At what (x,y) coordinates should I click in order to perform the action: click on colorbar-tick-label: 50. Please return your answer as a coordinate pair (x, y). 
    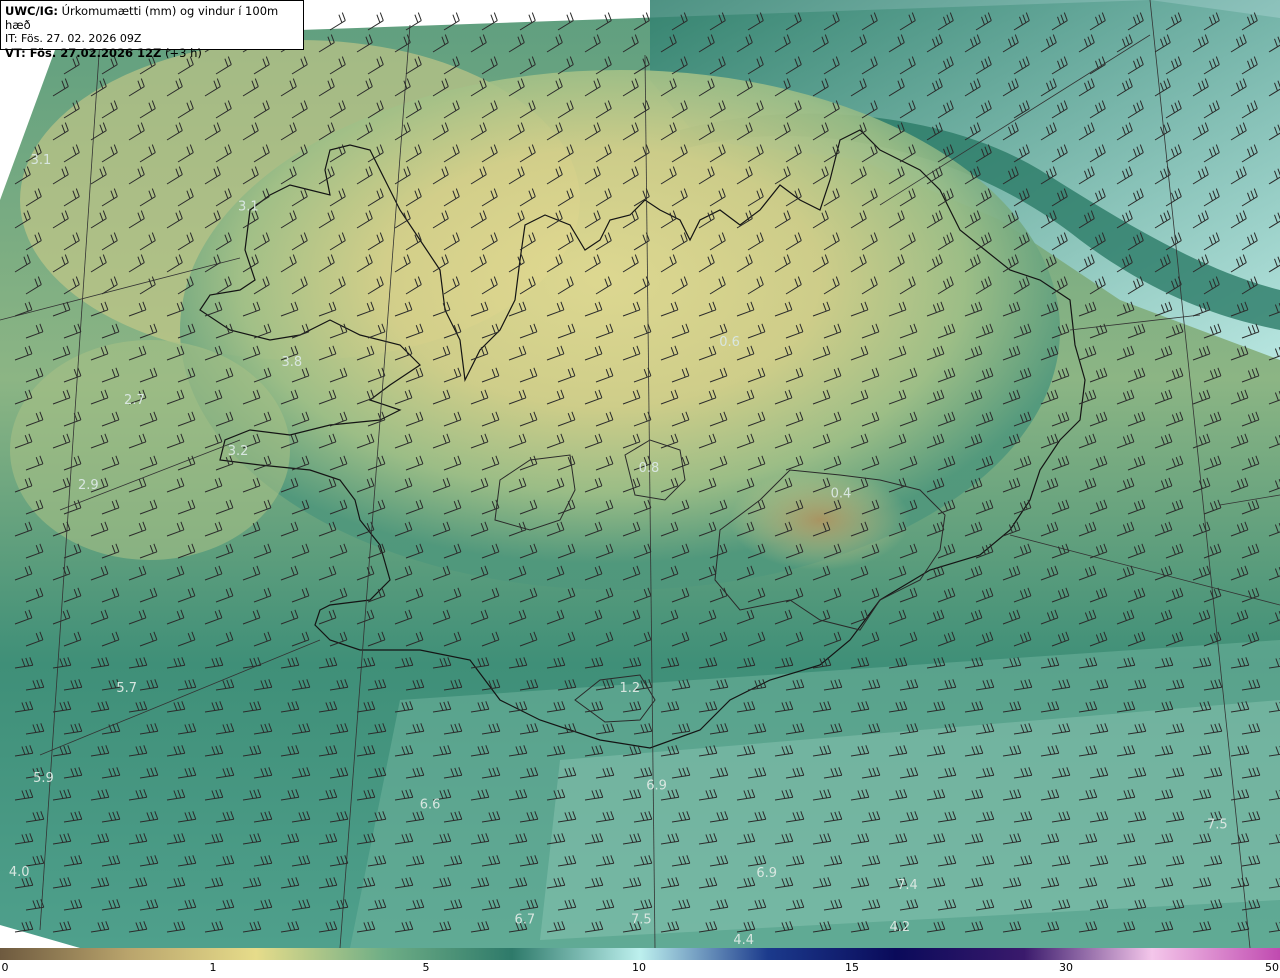
    Looking at the image, I should click on (1272, 967).